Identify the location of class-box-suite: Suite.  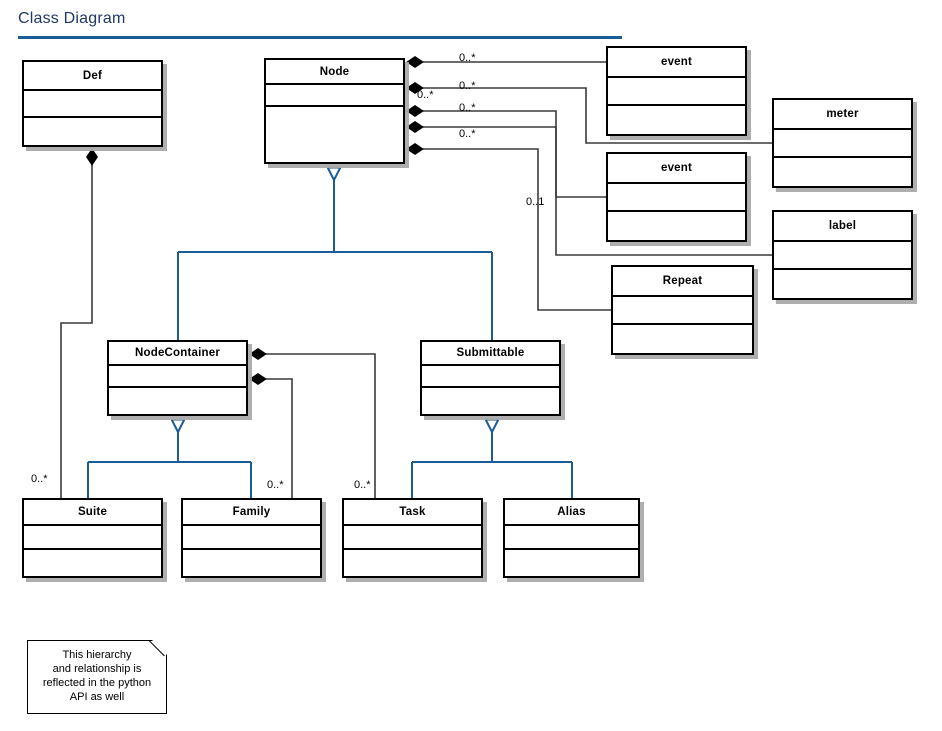
(92, 538).